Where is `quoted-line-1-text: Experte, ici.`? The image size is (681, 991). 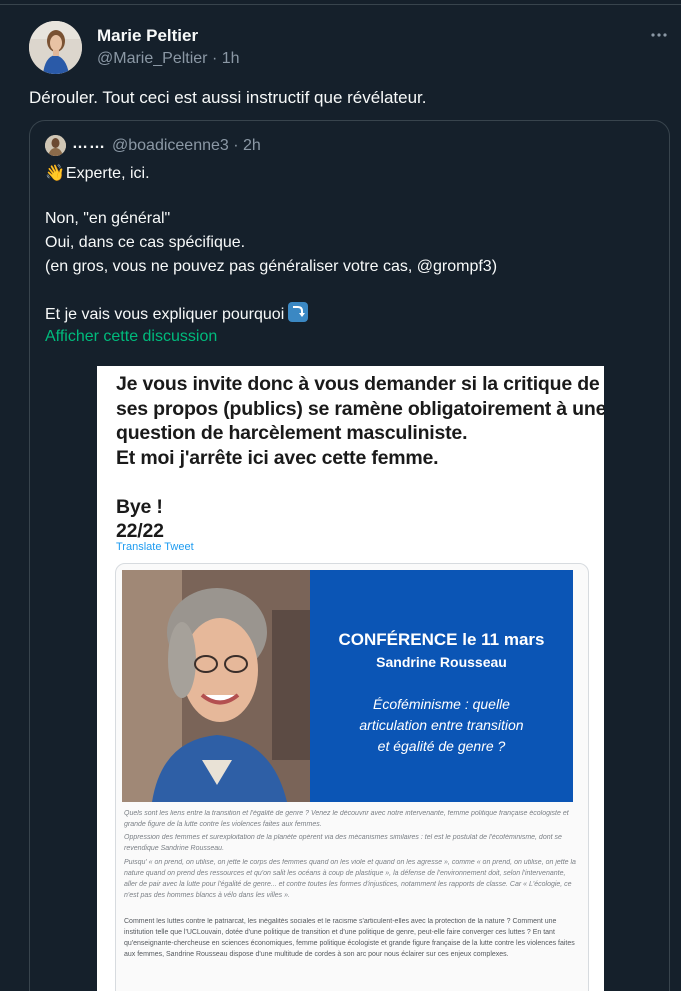 quoted-line-1-text: Experte, ici. is located at coordinates (107, 173).